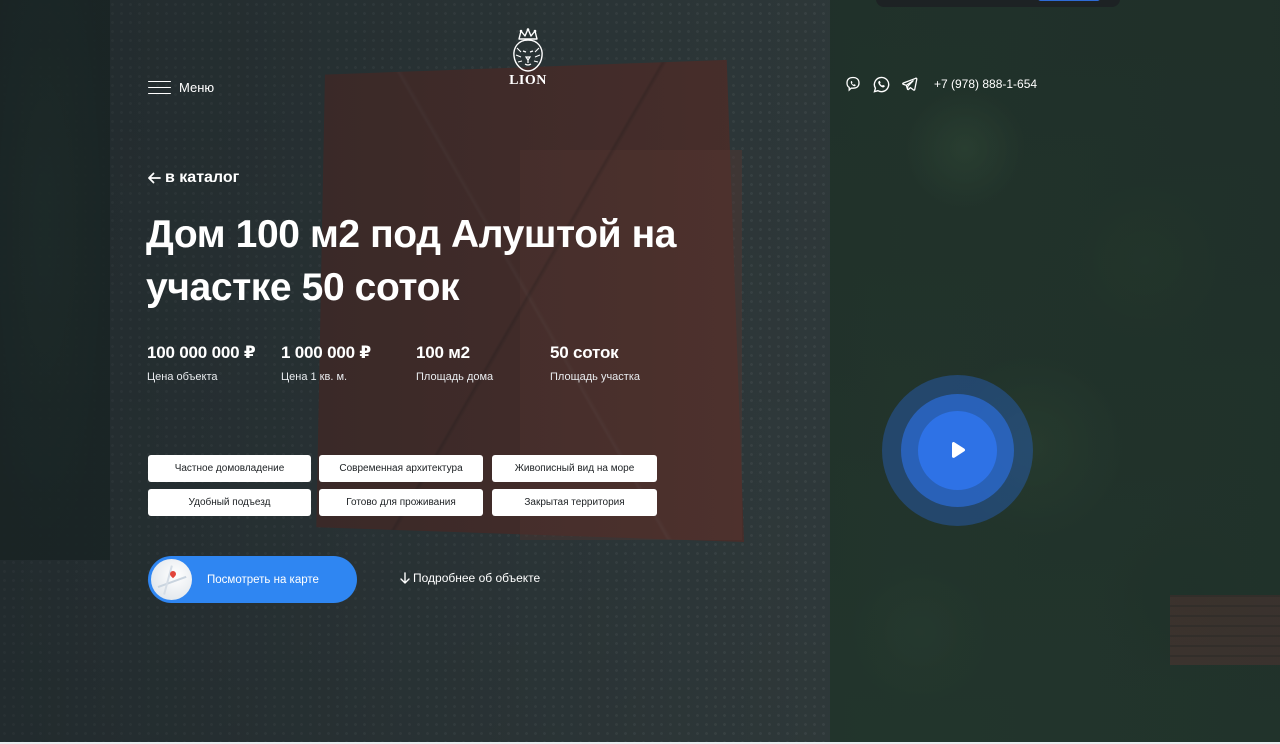 The height and width of the screenshot is (744, 1280). Describe the element at coordinates (202, 177) in the screenshot. I see `back-link-label: в каталог` at that location.